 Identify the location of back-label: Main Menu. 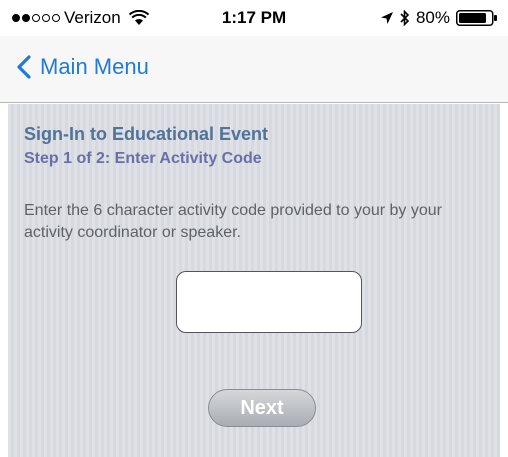
(94, 66).